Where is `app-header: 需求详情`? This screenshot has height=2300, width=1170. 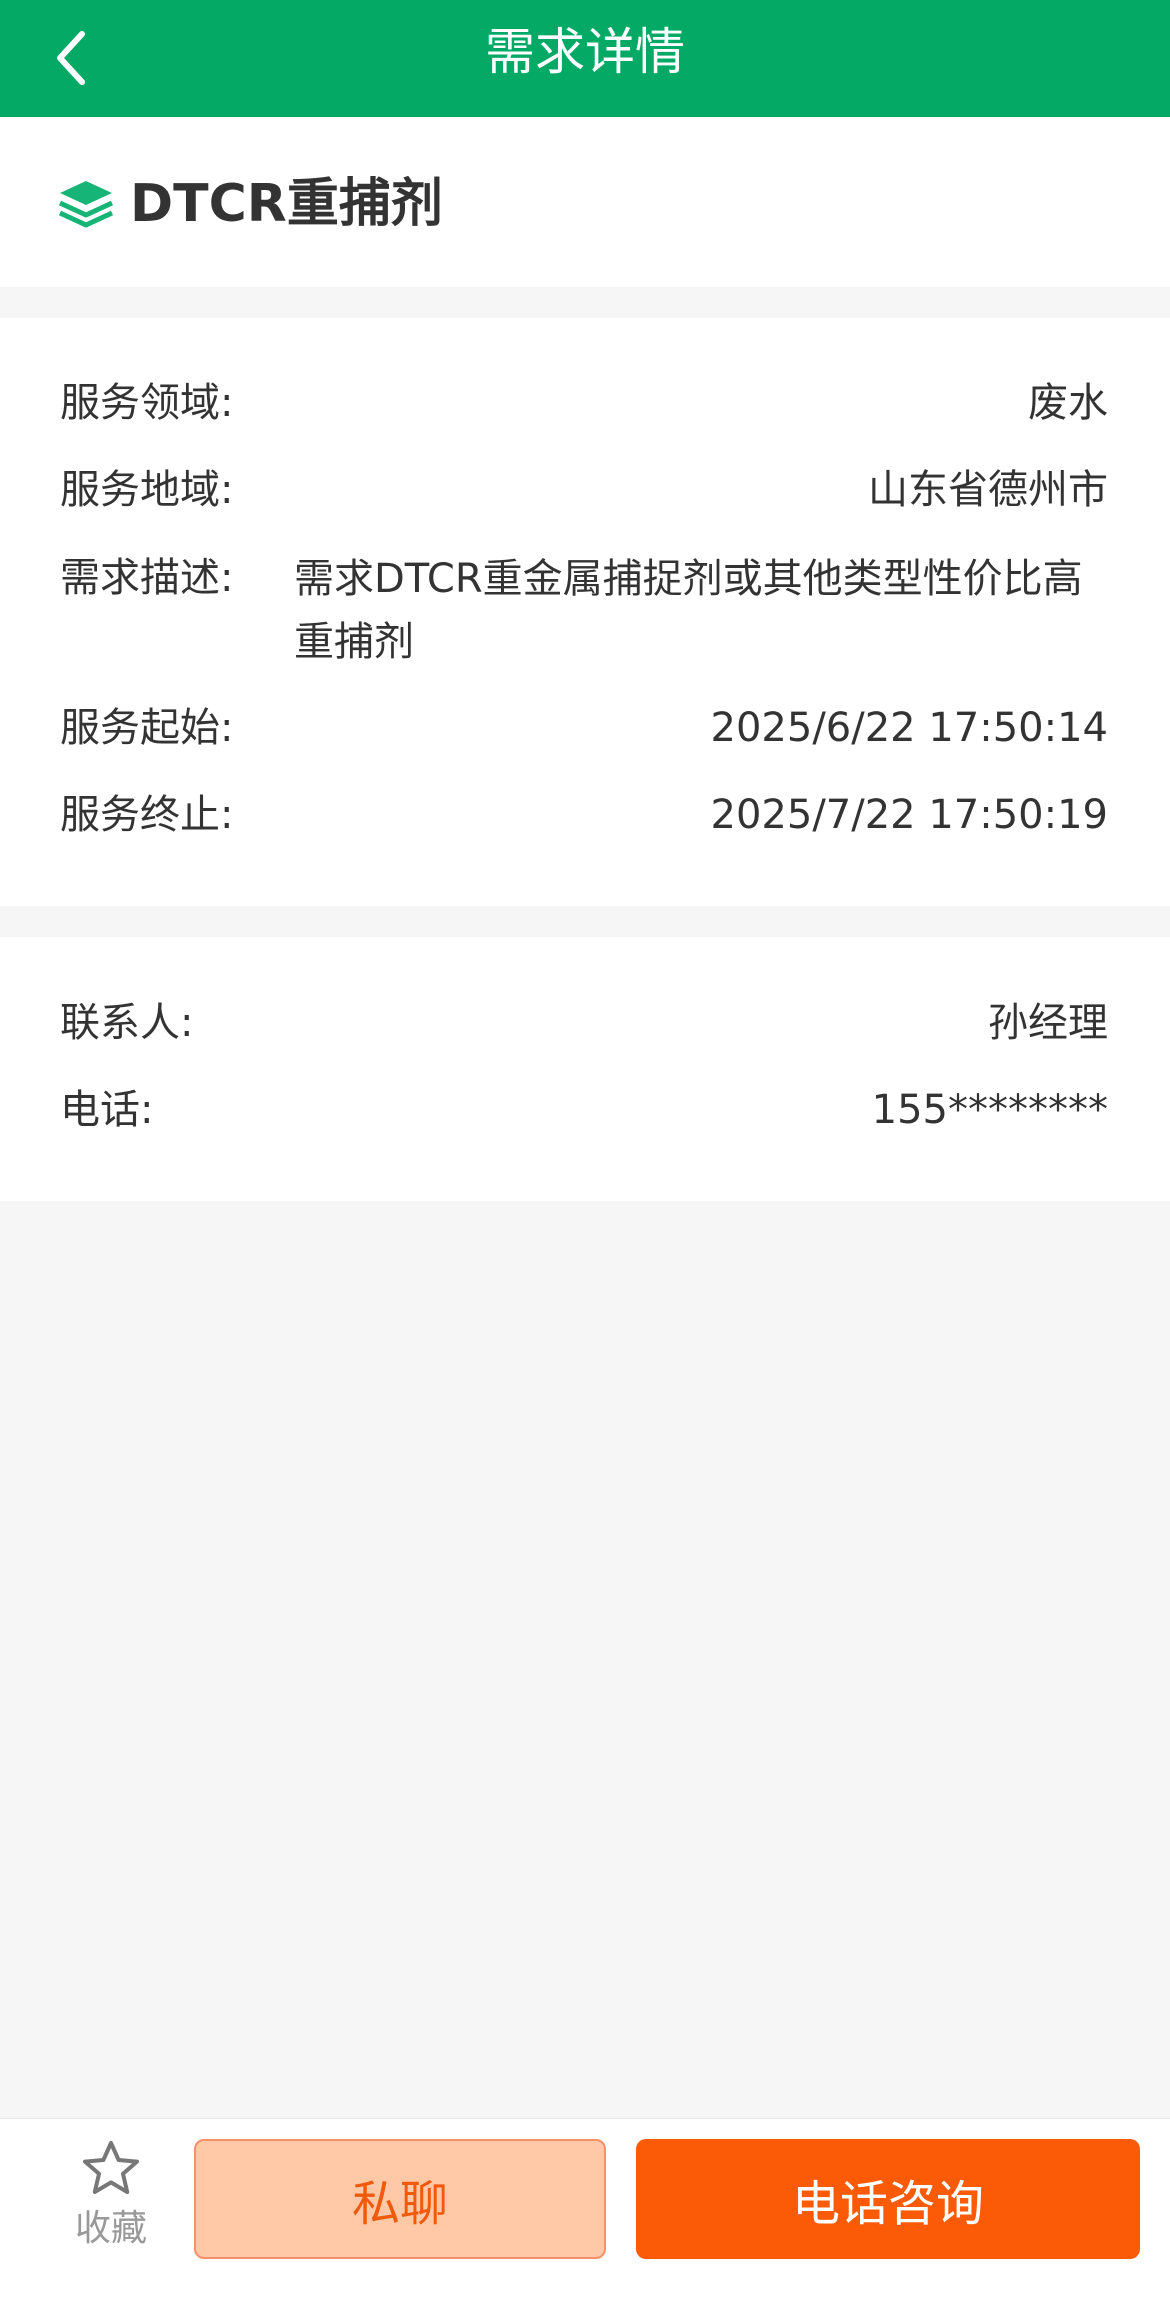 app-header: 需求详情 is located at coordinates (585, 58).